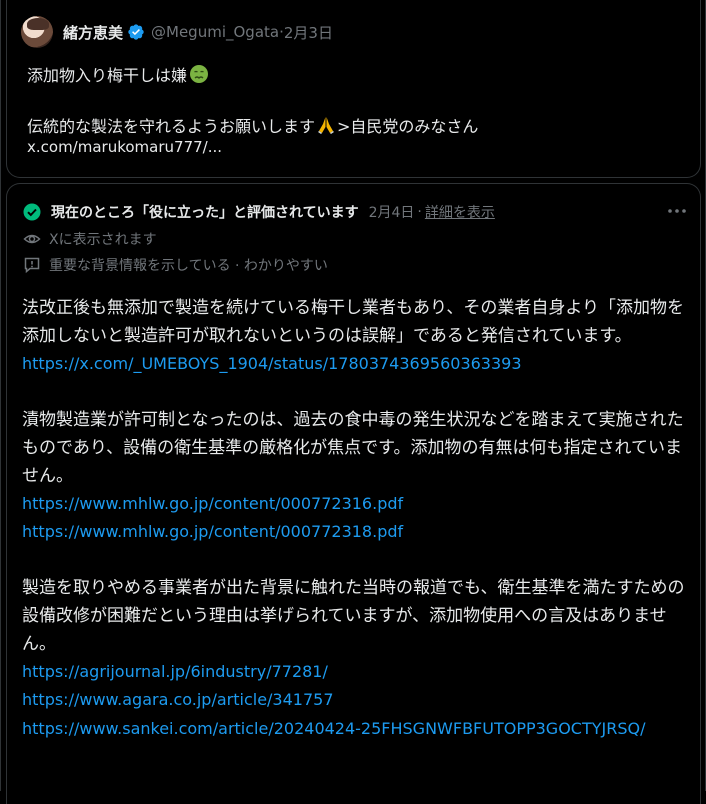 The image size is (706, 804). What do you see at coordinates (199, 74) in the screenshot?
I see `nauseated-face-icon` at bounding box center [199, 74].